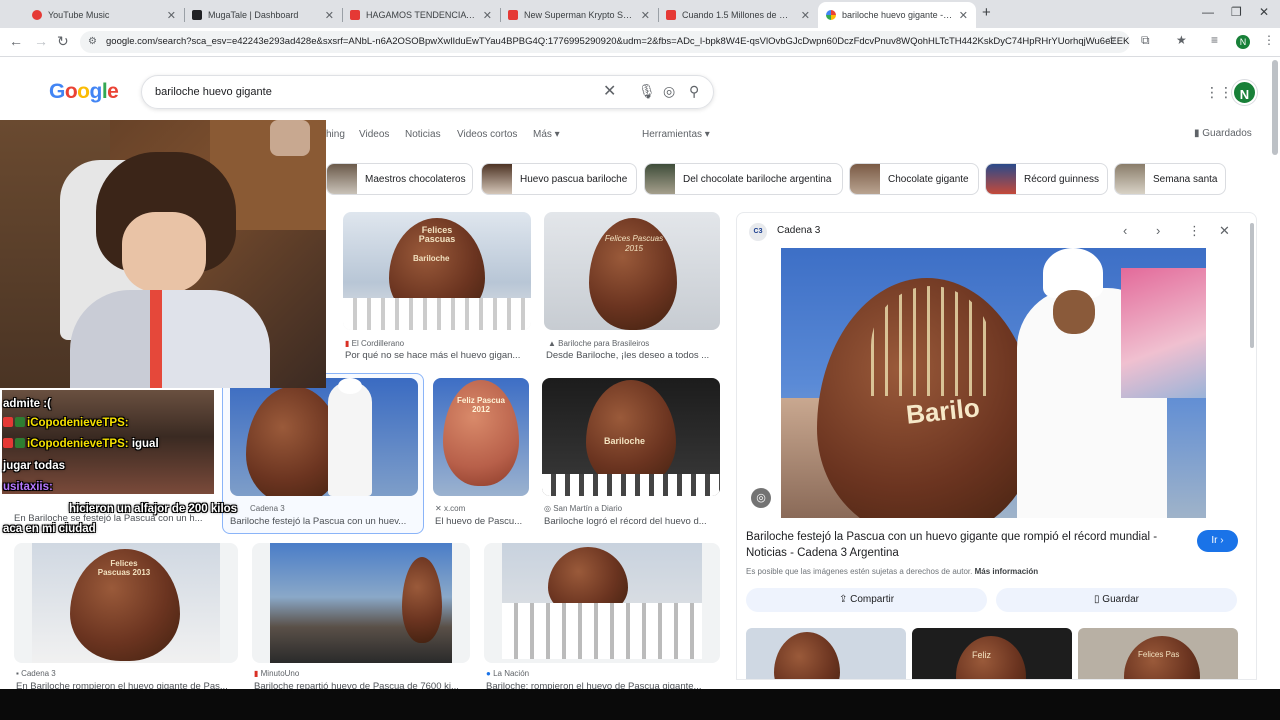 The width and height of the screenshot is (1280, 720). I want to click on save-button: ▯ Guardar, so click(1116, 600).